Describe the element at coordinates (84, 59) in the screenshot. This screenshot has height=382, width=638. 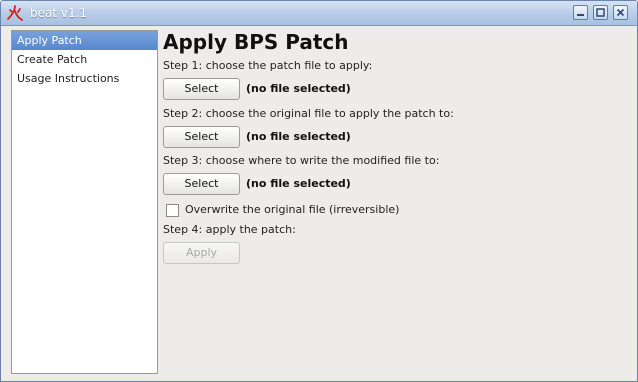
I see `sidebar-item-create-patch: Create Patch` at that location.